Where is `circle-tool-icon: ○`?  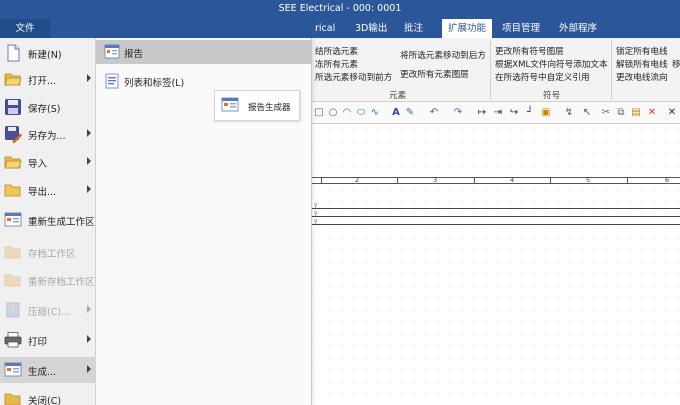 circle-tool-icon: ○ is located at coordinates (333, 113).